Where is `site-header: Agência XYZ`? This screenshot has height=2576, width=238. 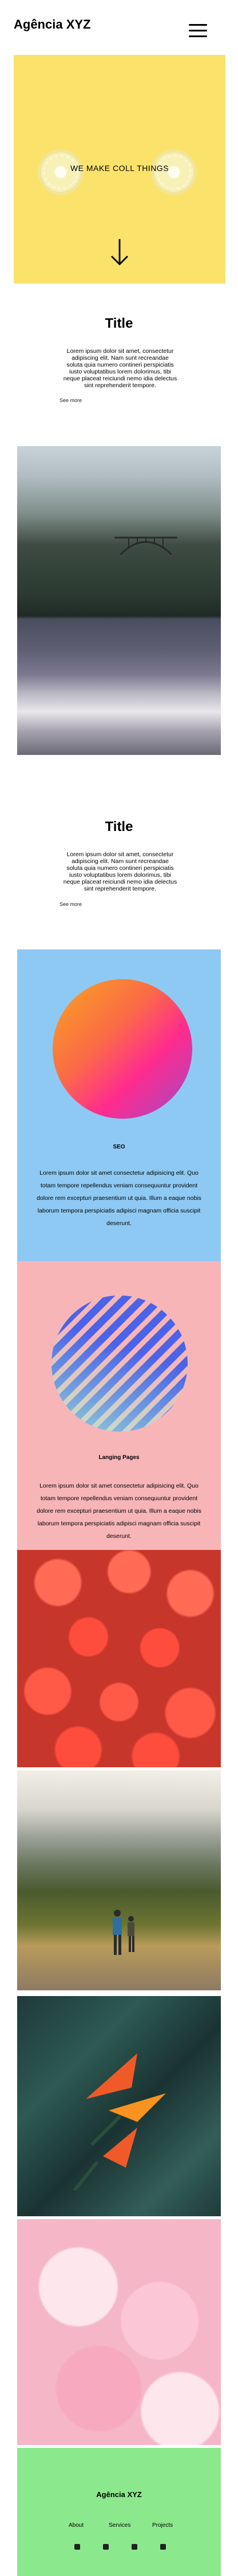 site-header: Agência XYZ is located at coordinates (119, 27).